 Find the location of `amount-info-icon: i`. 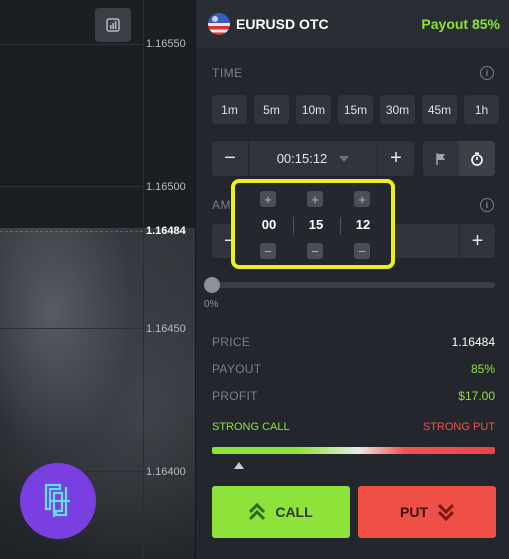

amount-info-icon: i is located at coordinates (487, 205).